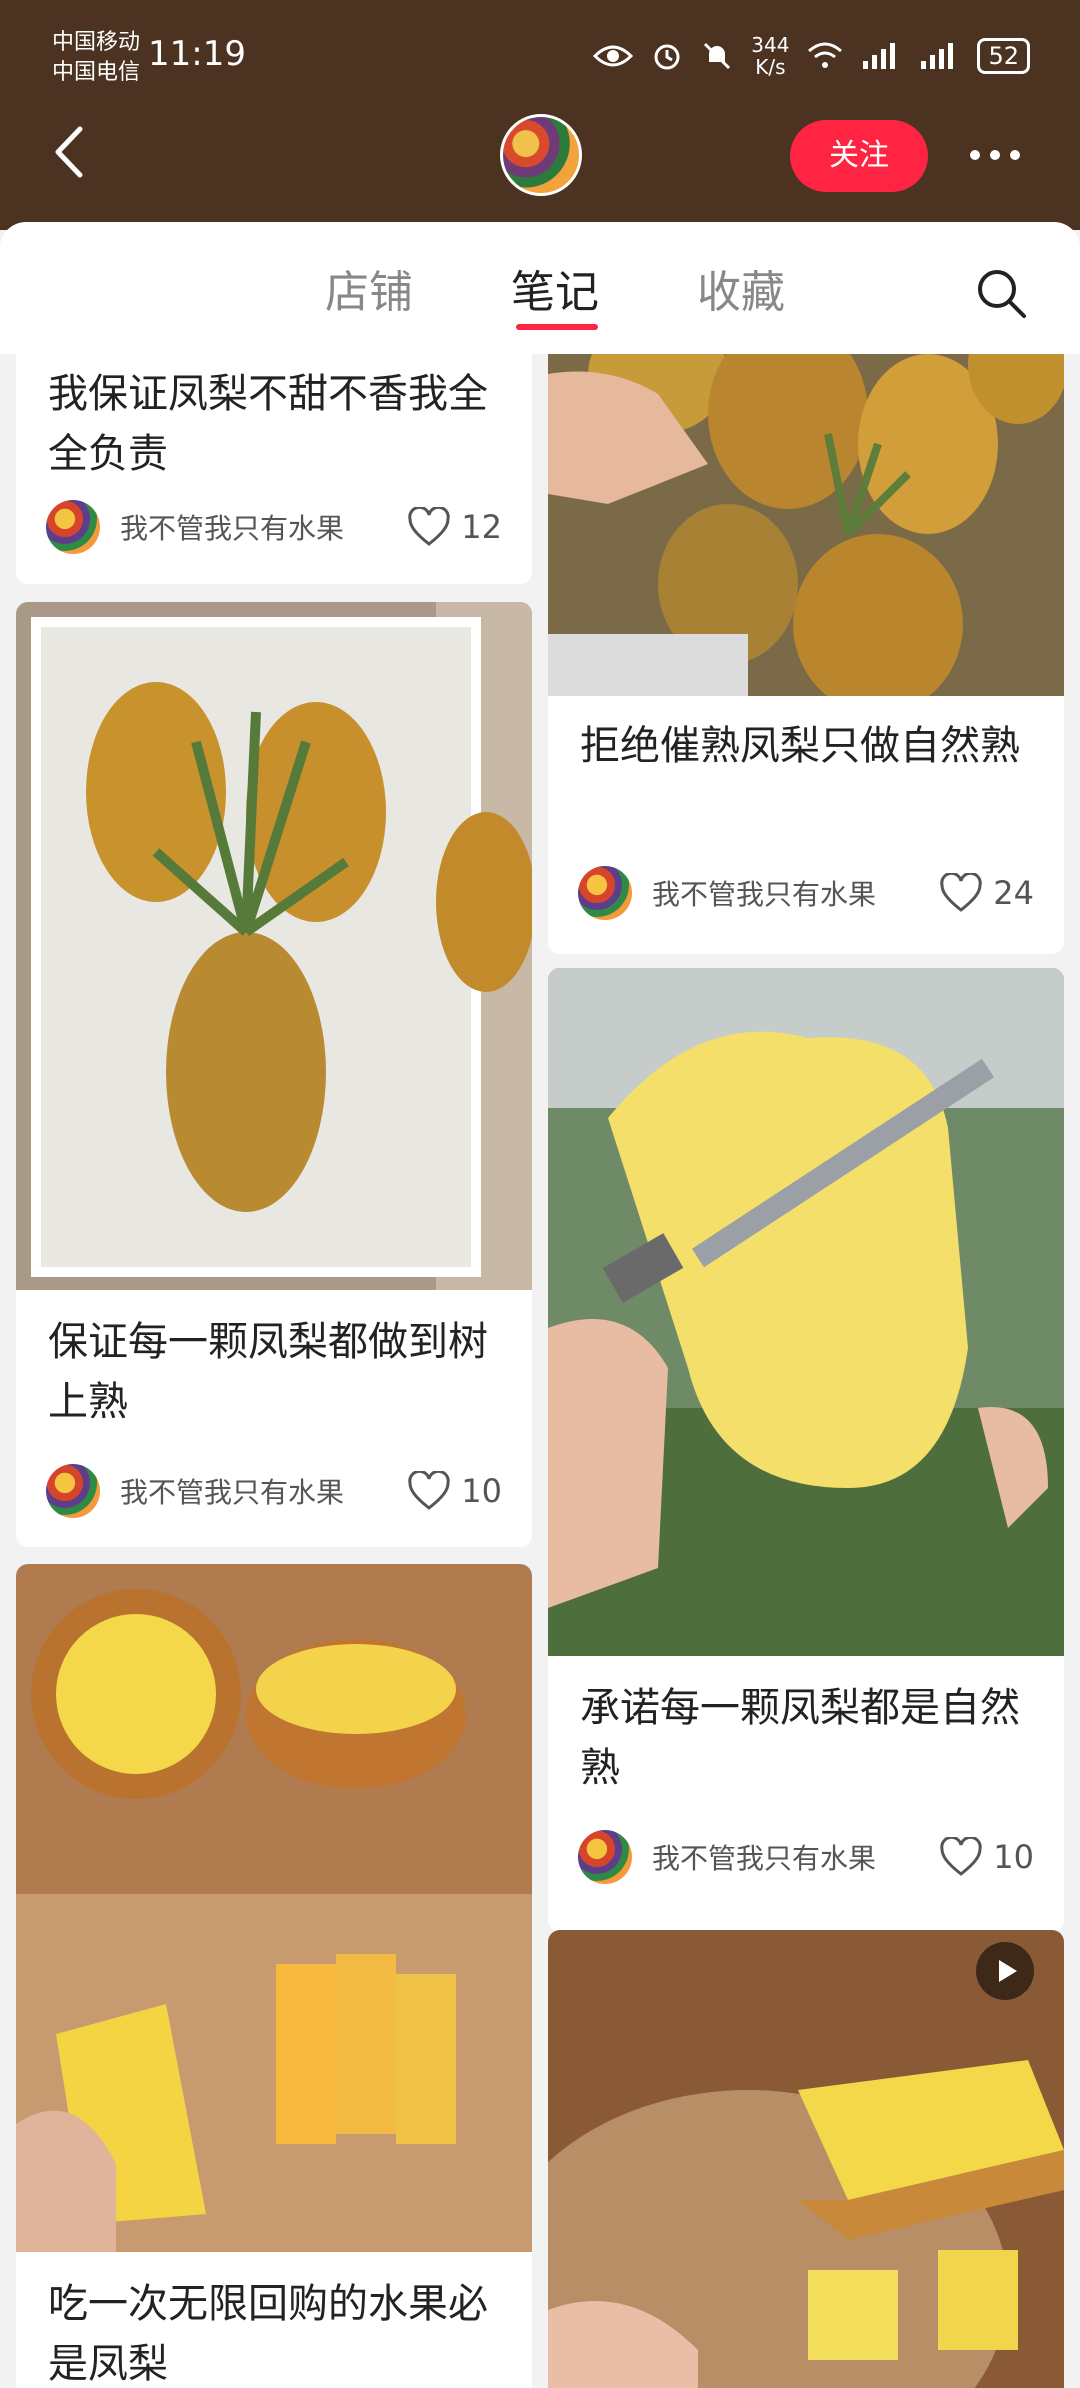  I want to click on tab-favorites: 收藏, so click(741, 288).